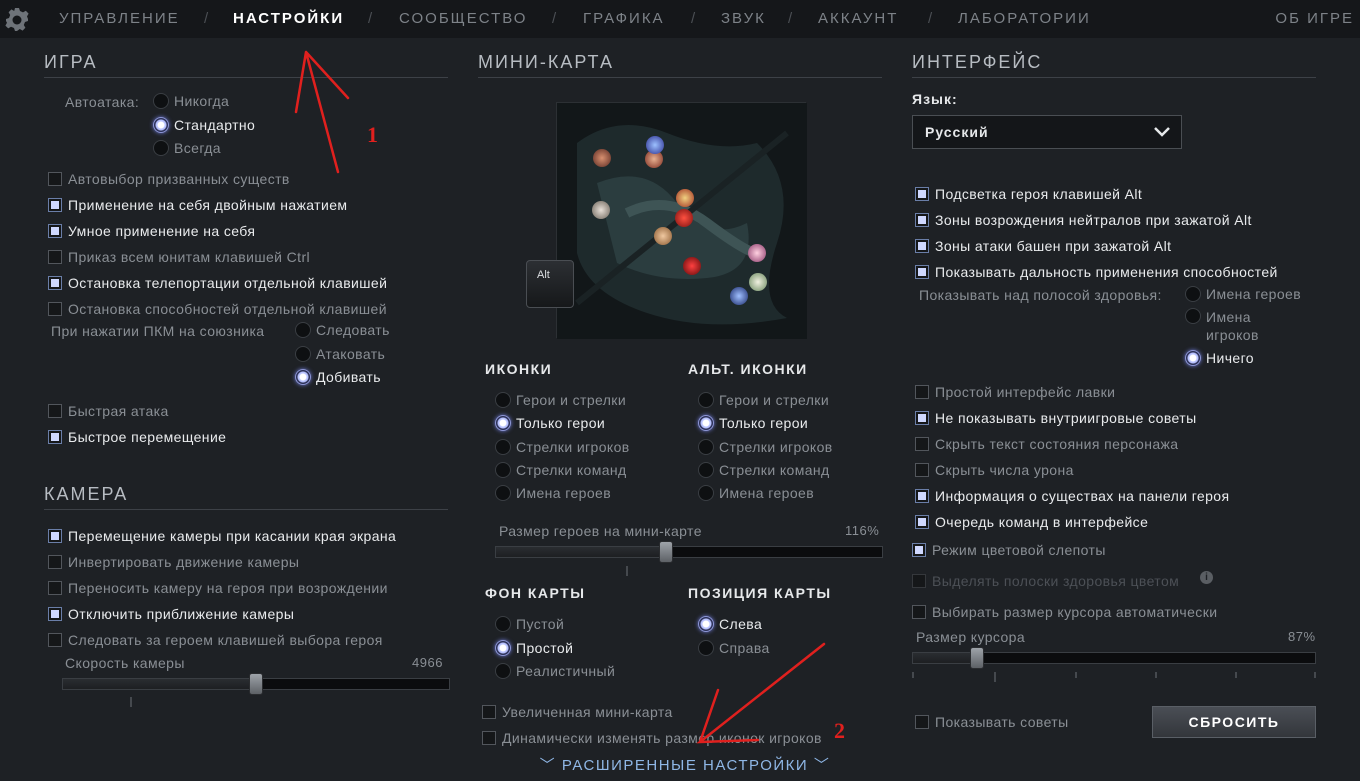 This screenshot has height=781, width=1360. Describe the element at coordinates (372, 134) in the screenshot. I see `annotation-number-1: 1` at that location.